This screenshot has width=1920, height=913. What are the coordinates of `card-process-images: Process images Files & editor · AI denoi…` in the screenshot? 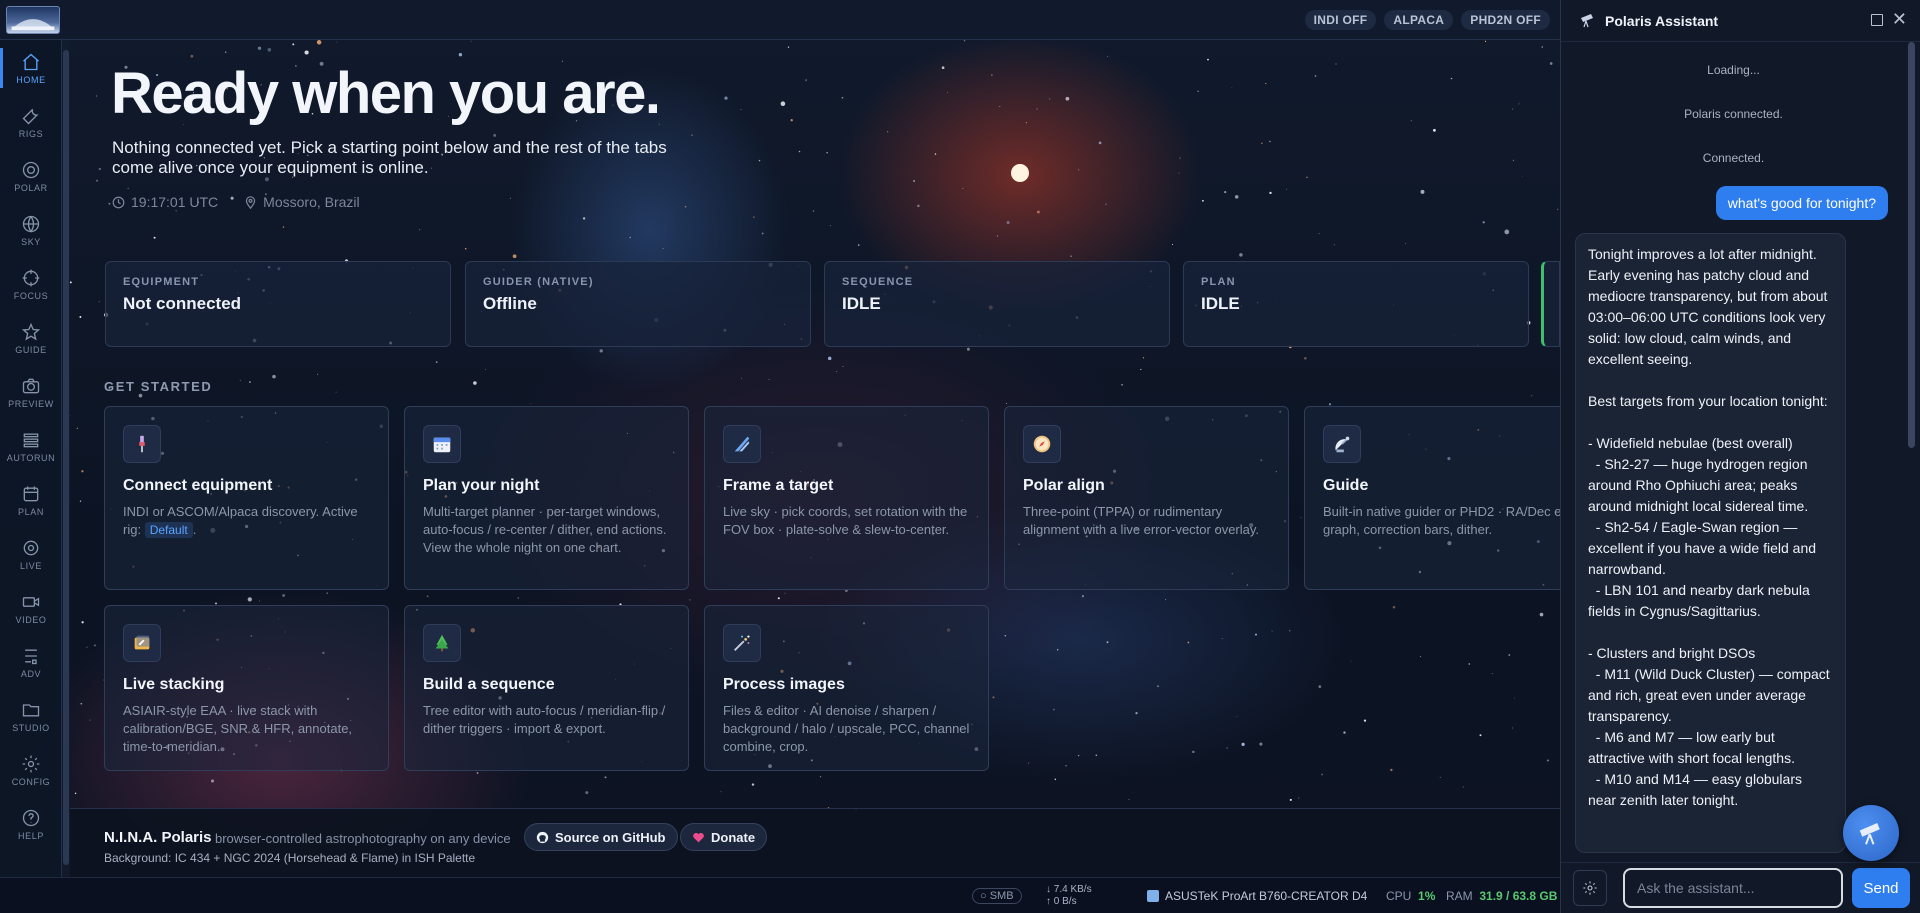 It's located at (846, 688).